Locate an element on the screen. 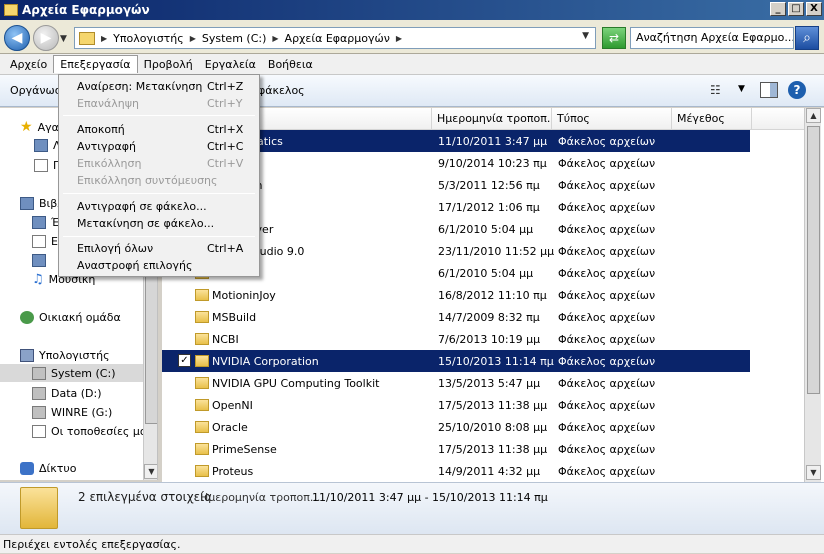 Image resolution: width=824 pixels, height=554 pixels. nav-computer: Υπολογιστής is located at coordinates (65, 355).